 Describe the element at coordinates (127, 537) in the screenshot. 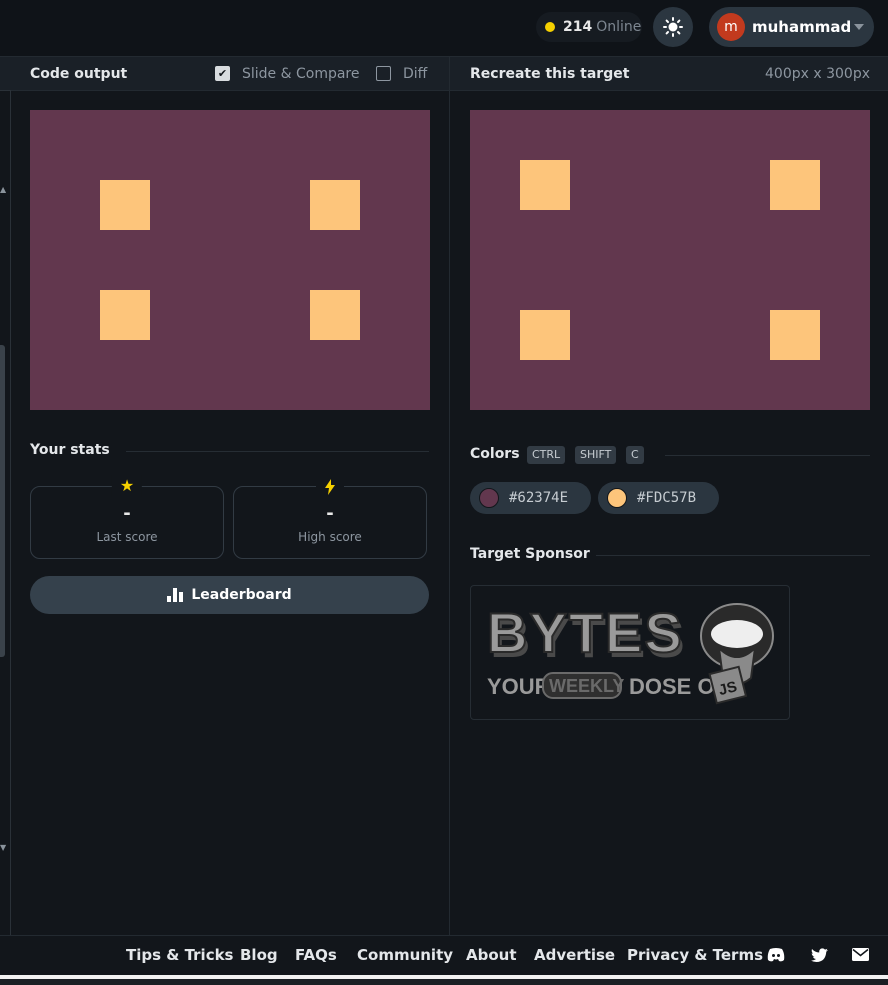

I see `last-score-label: Last score` at that location.